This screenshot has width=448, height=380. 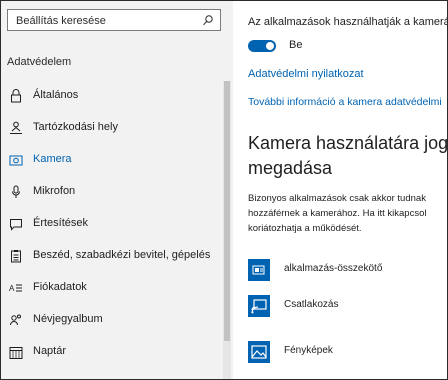 What do you see at coordinates (110, 320) in the screenshot?
I see `sidebar-item-nevjegyalbum: Névjegyalbum` at bounding box center [110, 320].